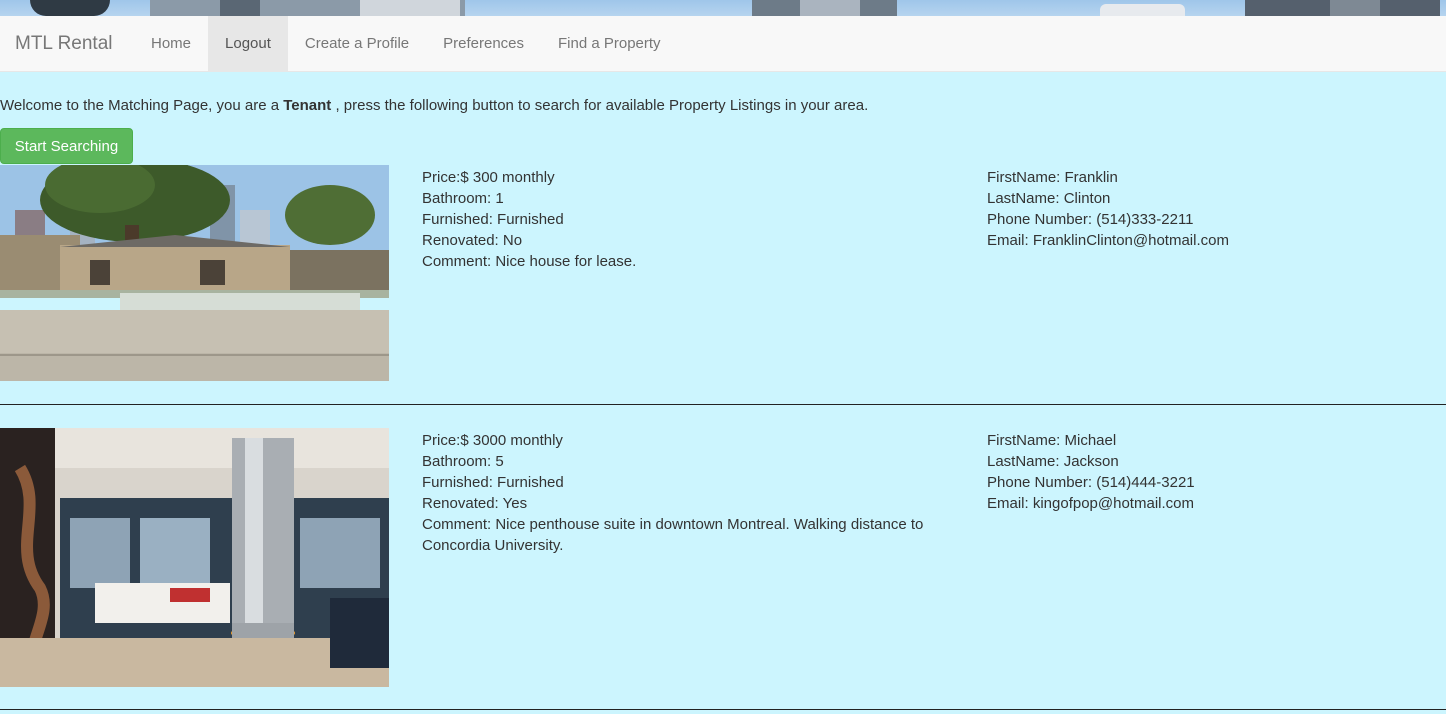  What do you see at coordinates (529, 261) in the screenshot?
I see `property-comment: Comment: Nice house for lease.` at bounding box center [529, 261].